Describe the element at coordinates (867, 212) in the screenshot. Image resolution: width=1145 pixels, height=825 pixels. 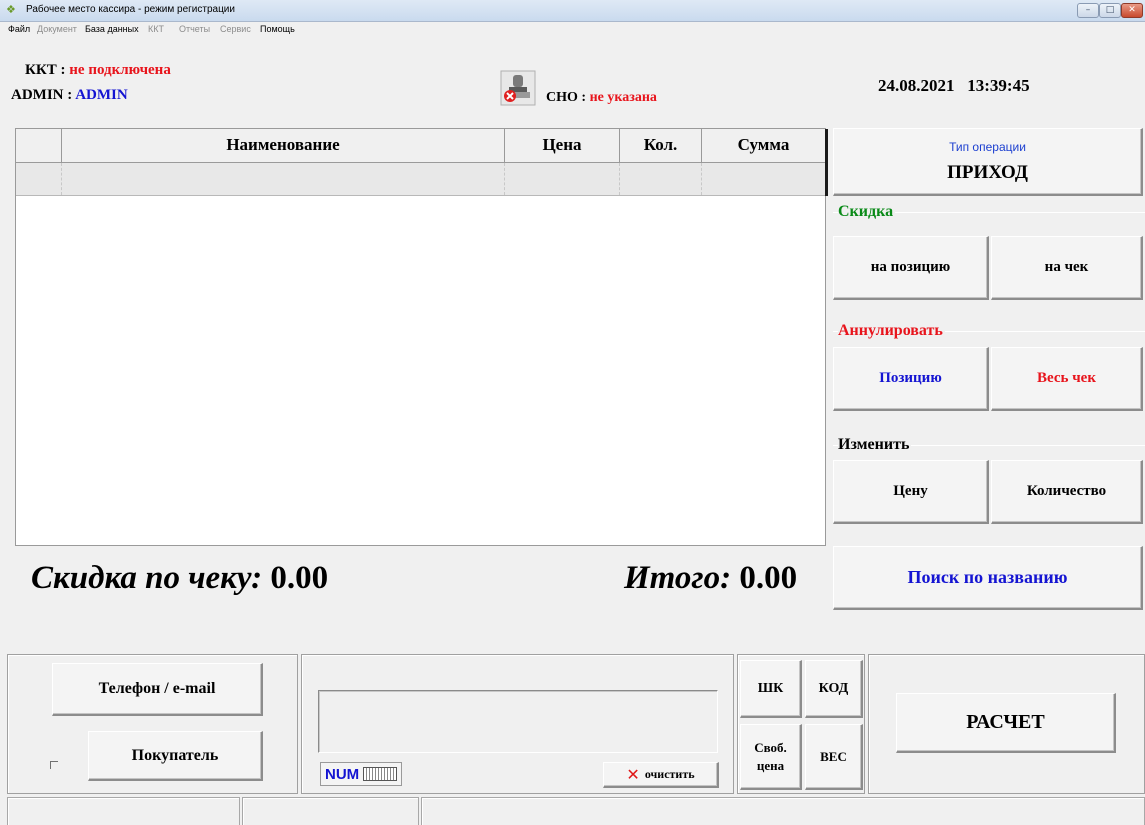
I see `discount-group-label: Скидка` at that location.